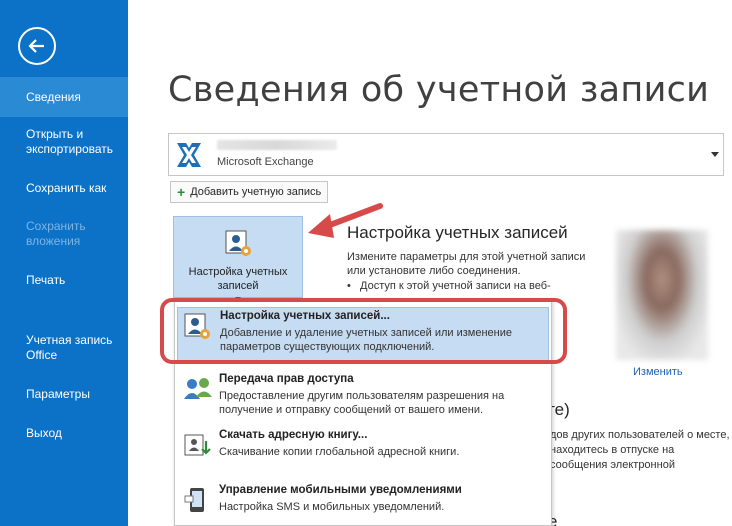 This screenshot has height=526, width=732. What do you see at coordinates (64, 280) in the screenshot?
I see `nav-item-print: Печать` at bounding box center [64, 280].